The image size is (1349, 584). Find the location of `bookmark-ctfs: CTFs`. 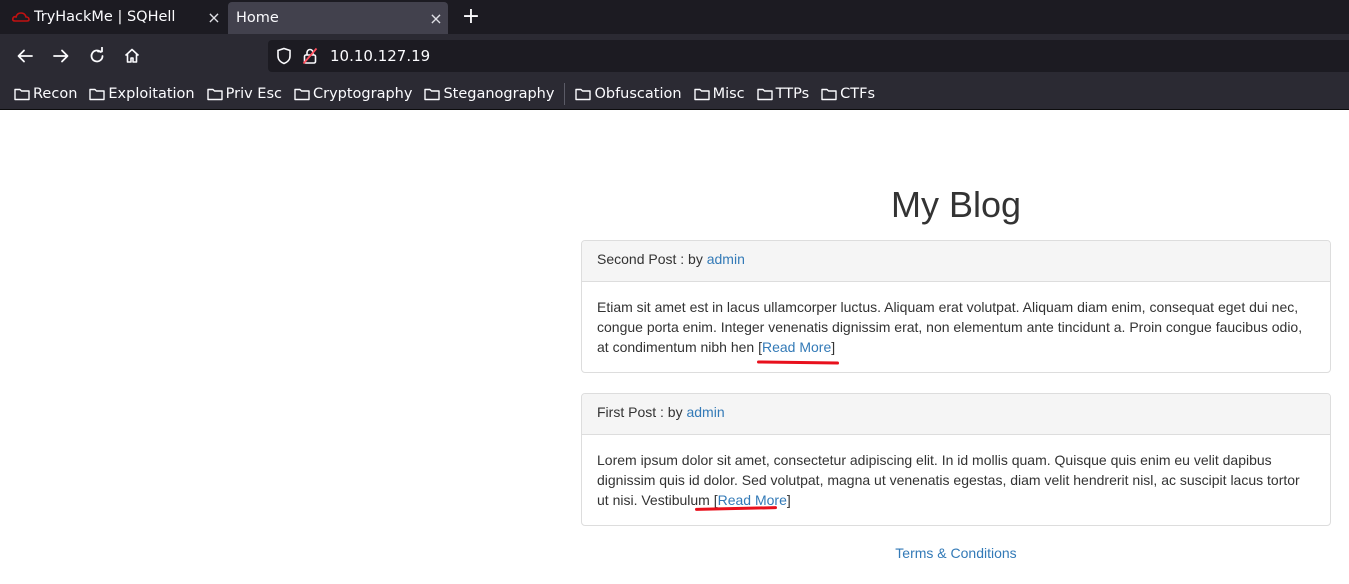

bookmark-ctfs: CTFs is located at coordinates (848, 94).